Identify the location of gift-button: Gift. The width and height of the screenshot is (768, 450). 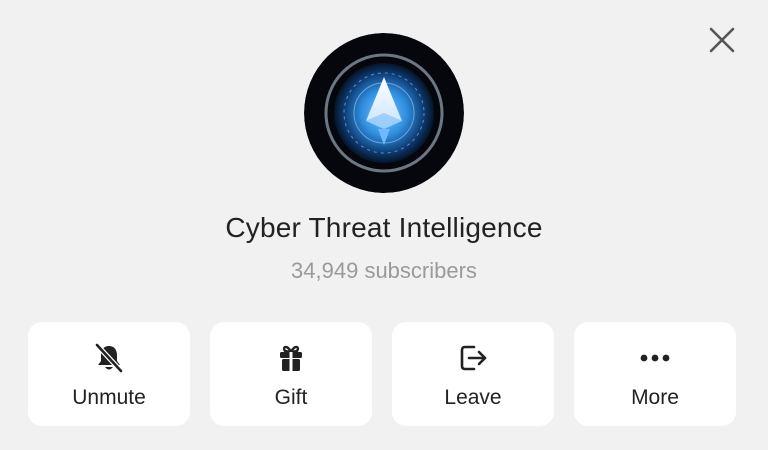
(291, 374).